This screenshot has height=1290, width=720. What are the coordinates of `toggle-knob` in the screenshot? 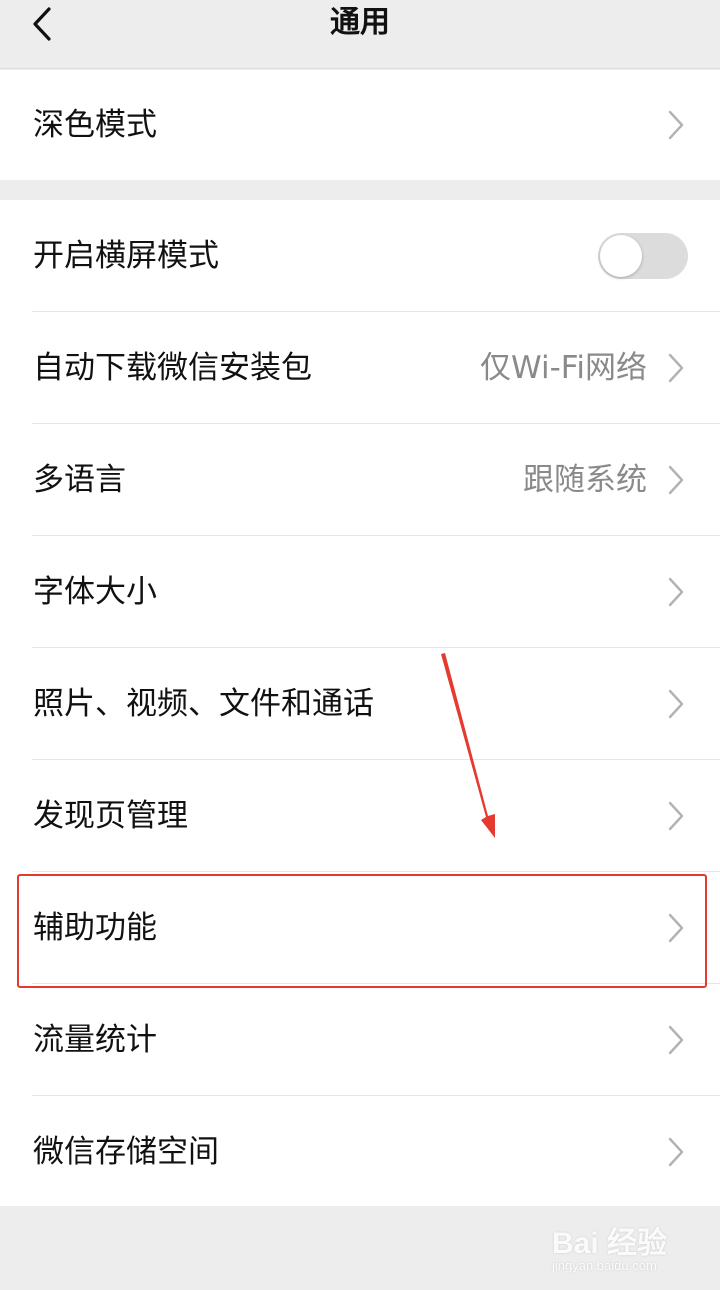 It's located at (621, 256).